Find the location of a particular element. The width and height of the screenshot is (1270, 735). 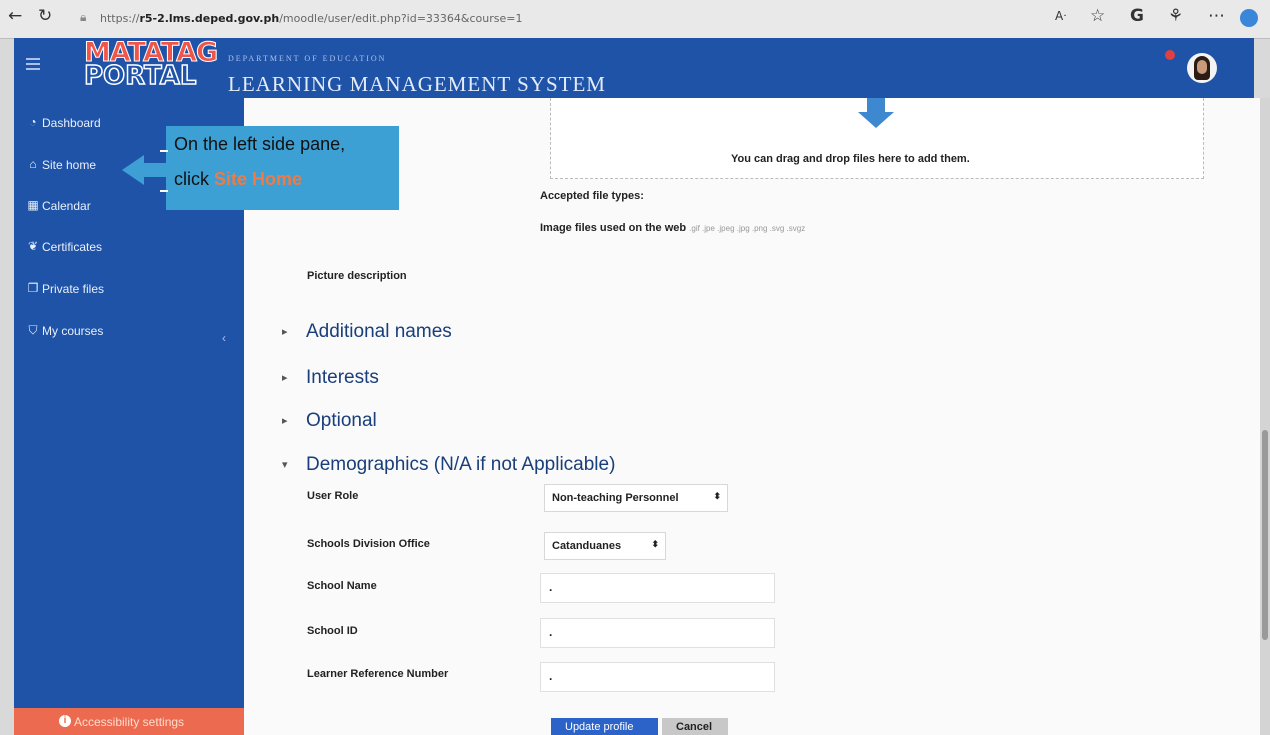

lock-icon: 🔒︎ is located at coordinates (83, 17).